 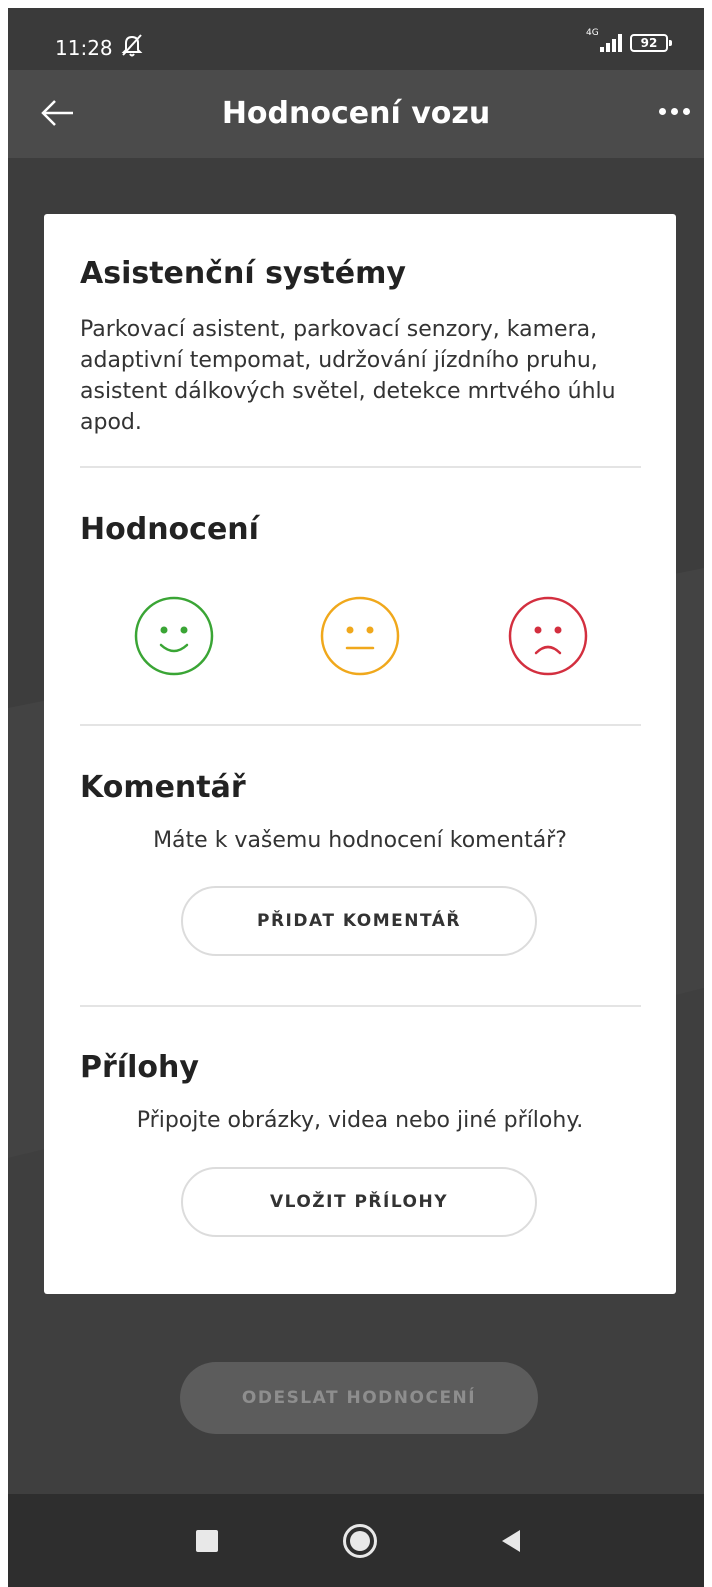 I want to click on comment-prompt: Máte k vašemu hodnocení komentář?, so click(x=360, y=840).